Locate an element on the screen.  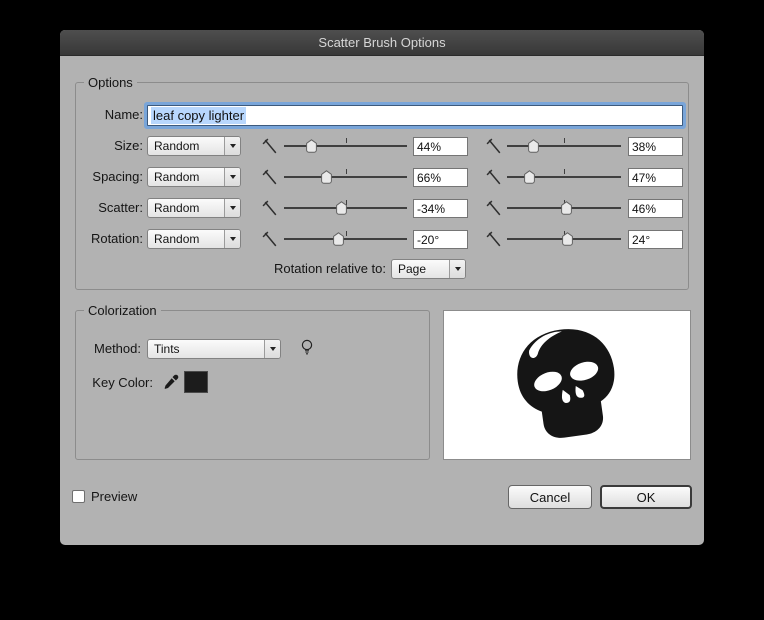
name-label: Name: is located at coordinates (123, 114).